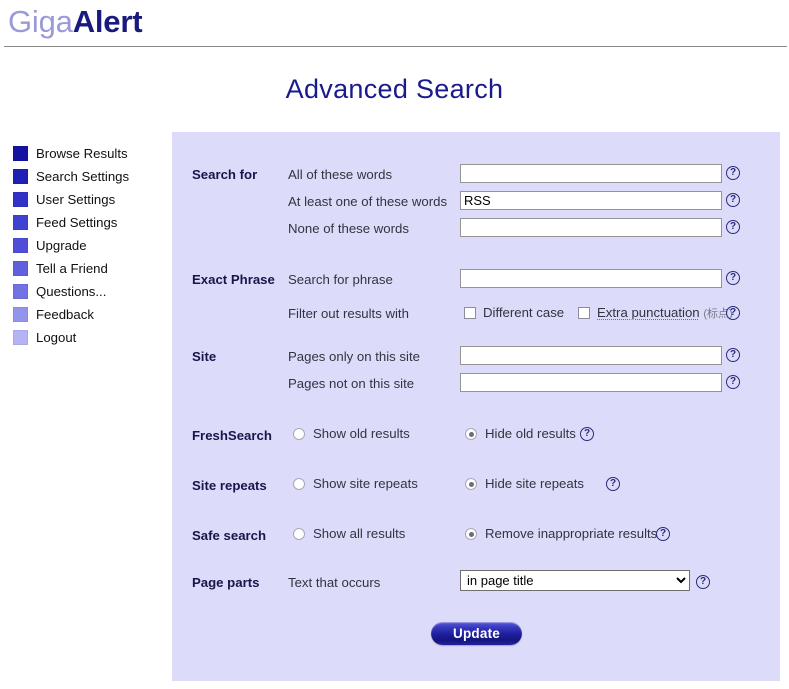  Describe the element at coordinates (299, 434) in the screenshot. I see `freshsearch-show-old-radio` at that location.